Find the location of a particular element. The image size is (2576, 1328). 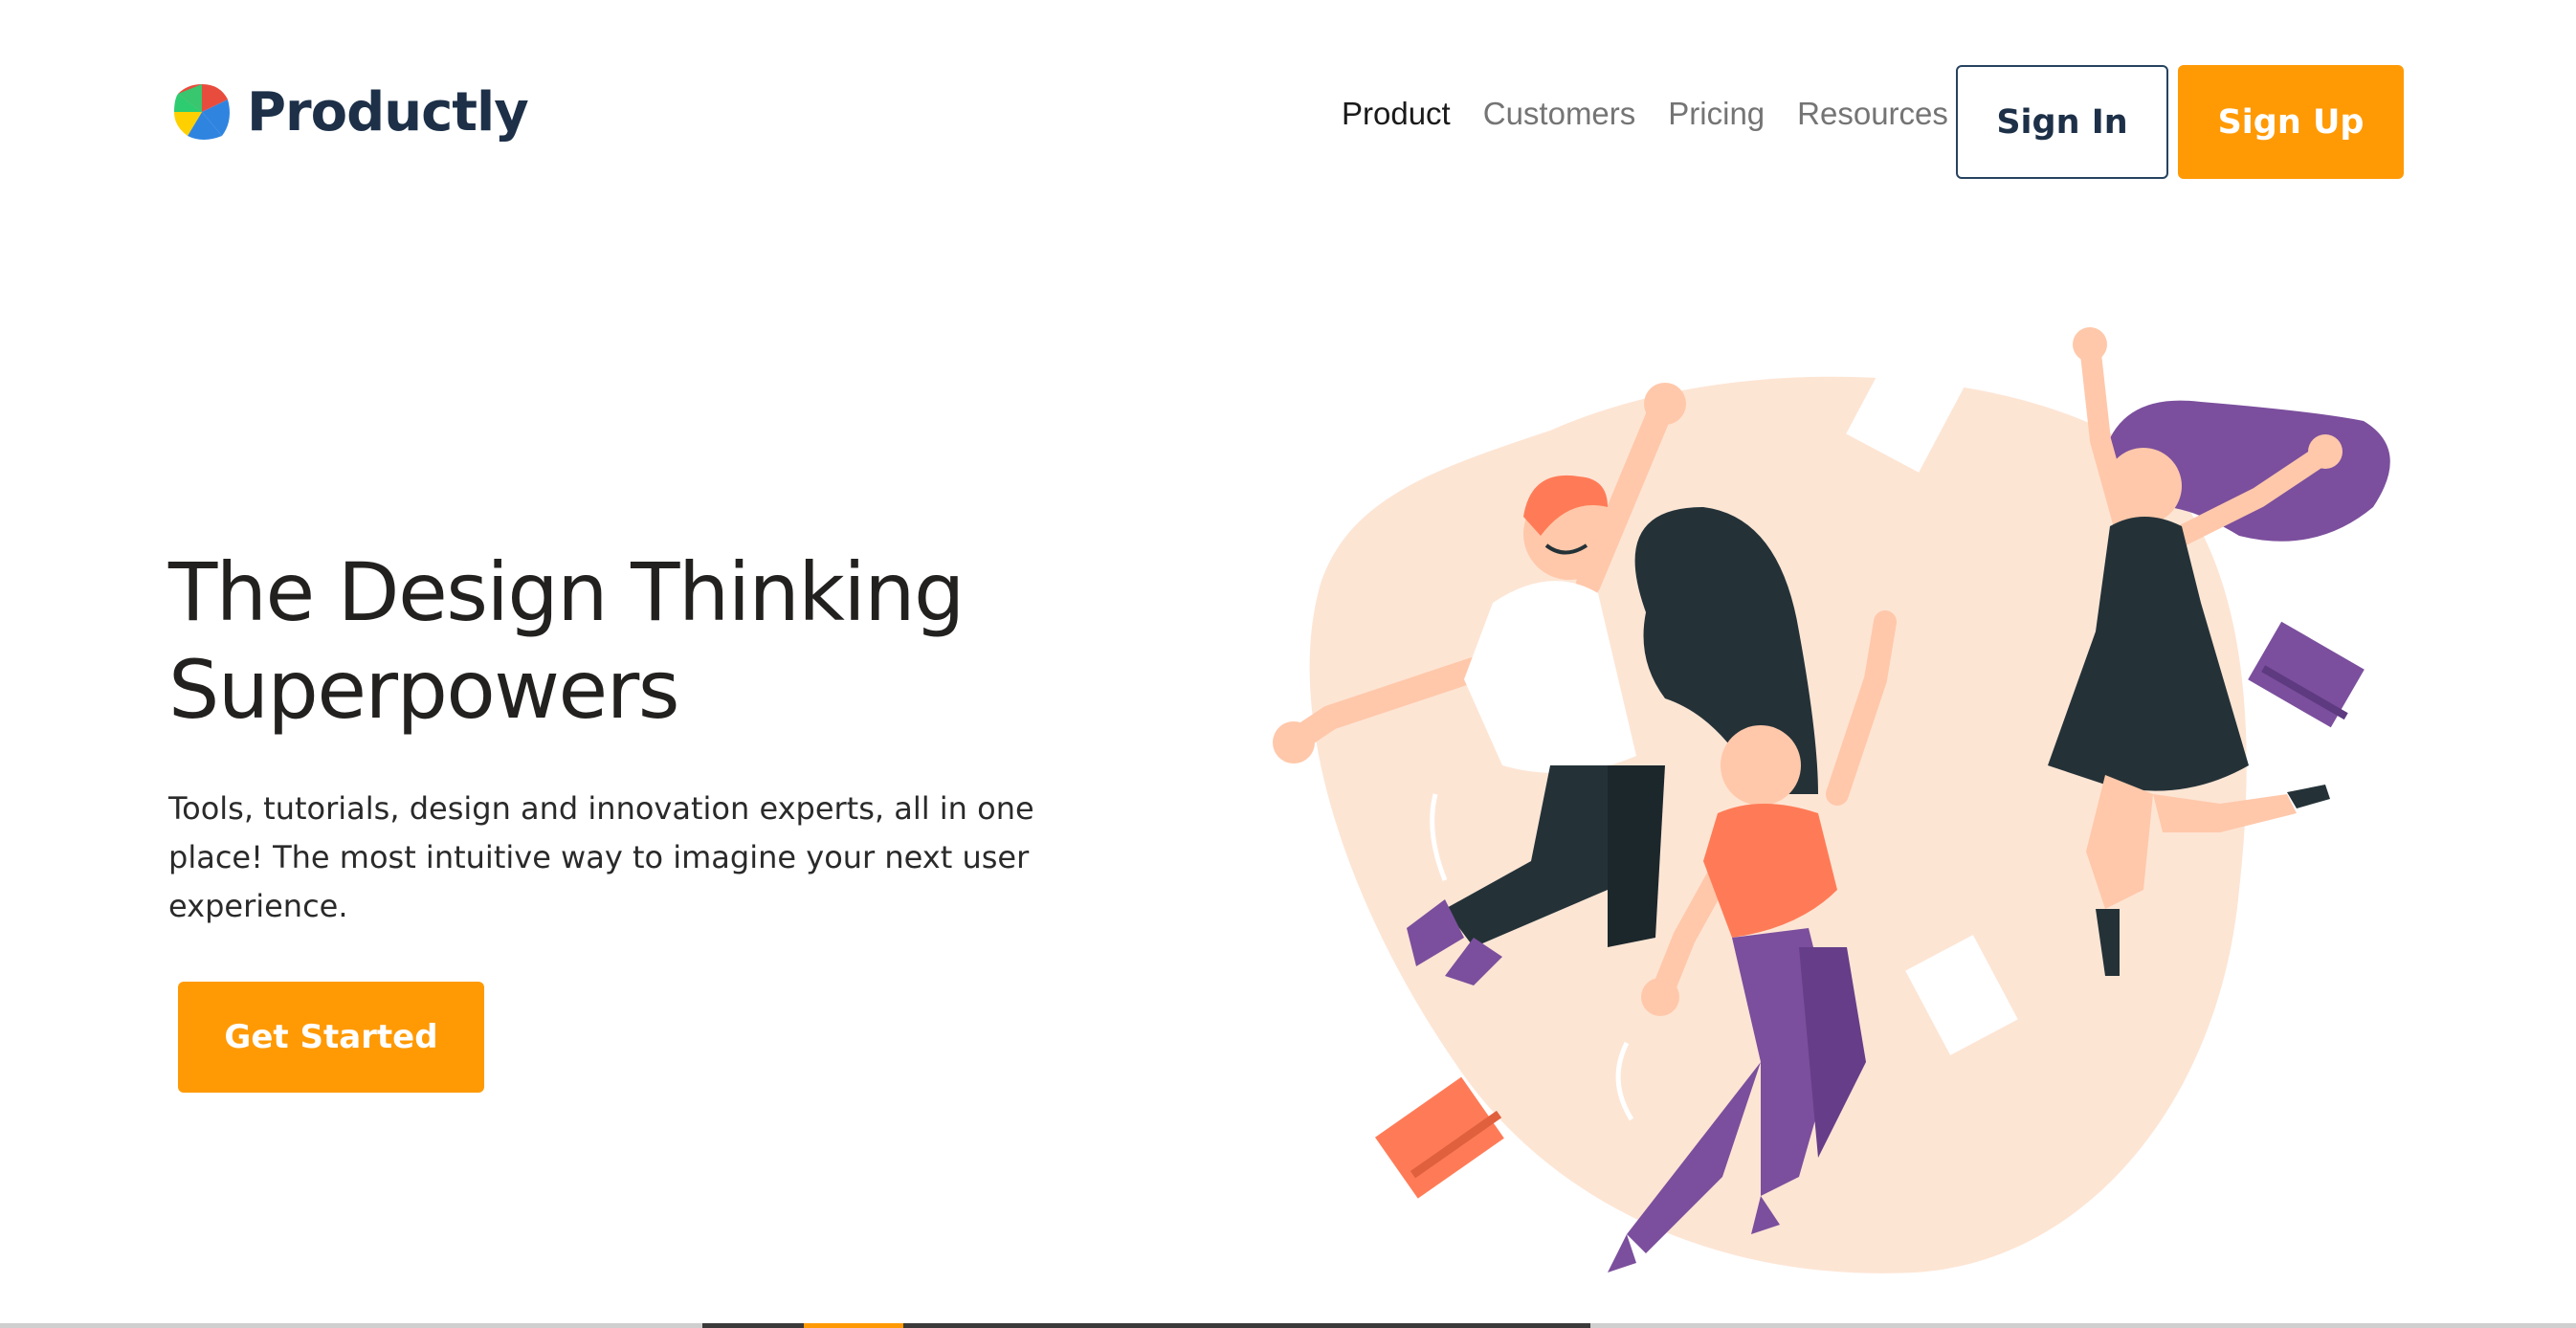

hero-title-line-2: Superpowers is located at coordinates (424, 690).